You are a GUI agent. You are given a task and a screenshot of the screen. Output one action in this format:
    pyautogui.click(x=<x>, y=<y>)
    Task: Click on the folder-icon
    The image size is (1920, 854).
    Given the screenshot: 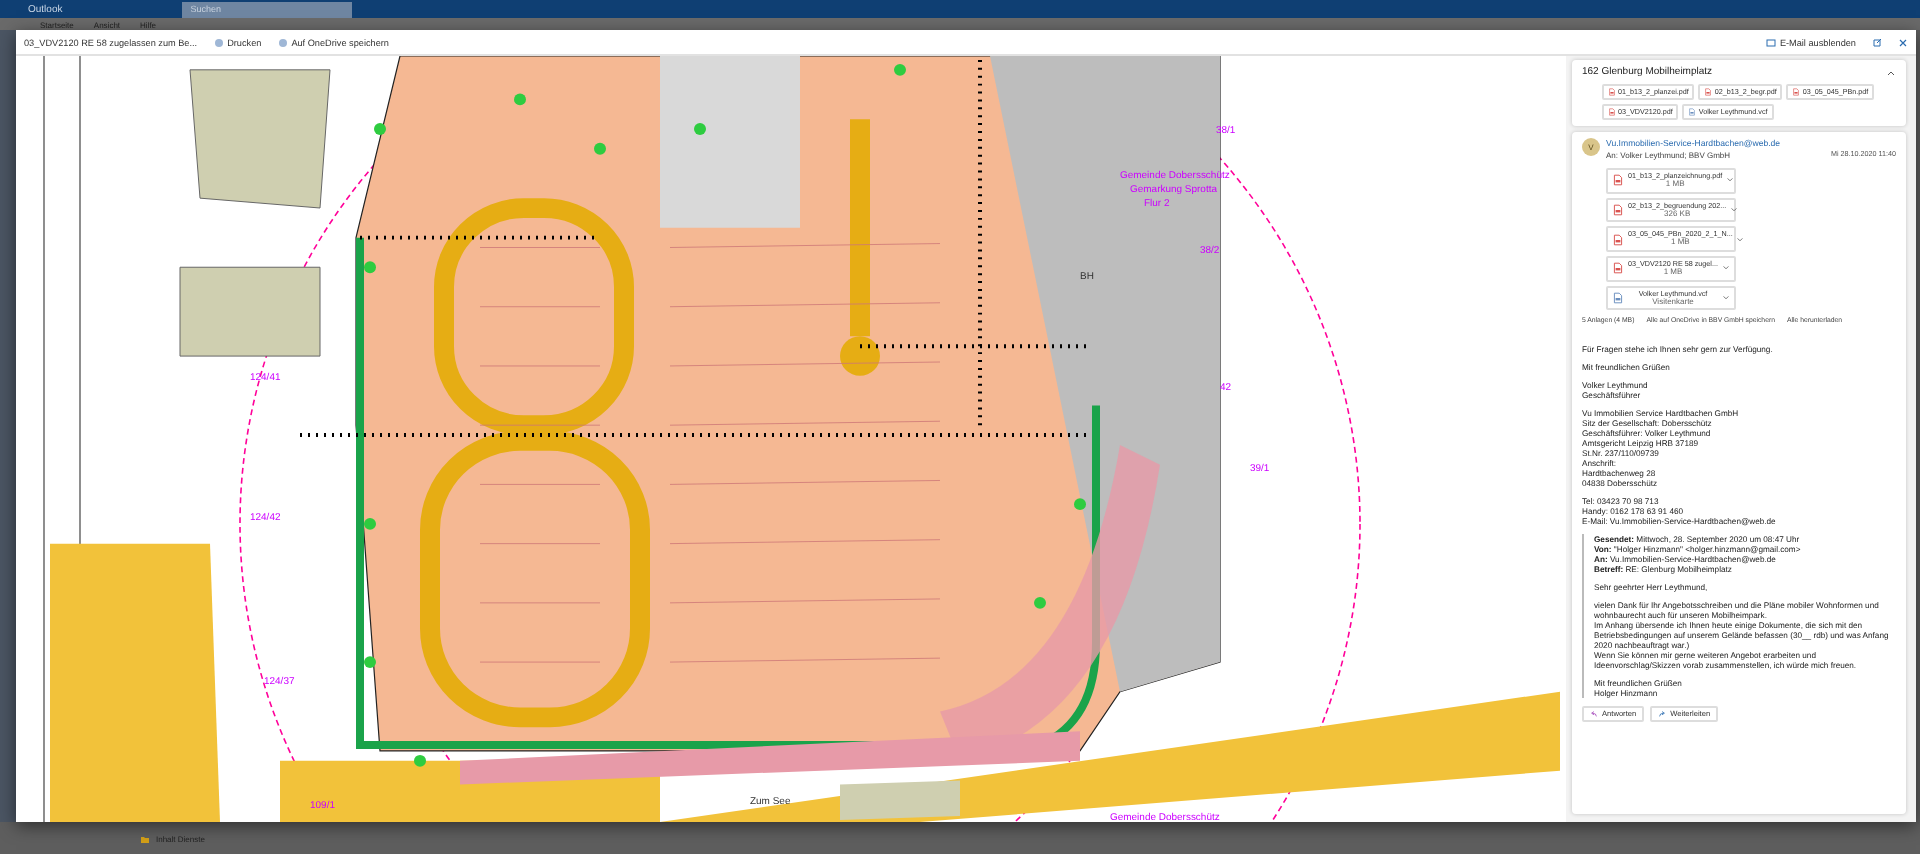 What is the action you would take?
    pyautogui.click(x=145, y=838)
    